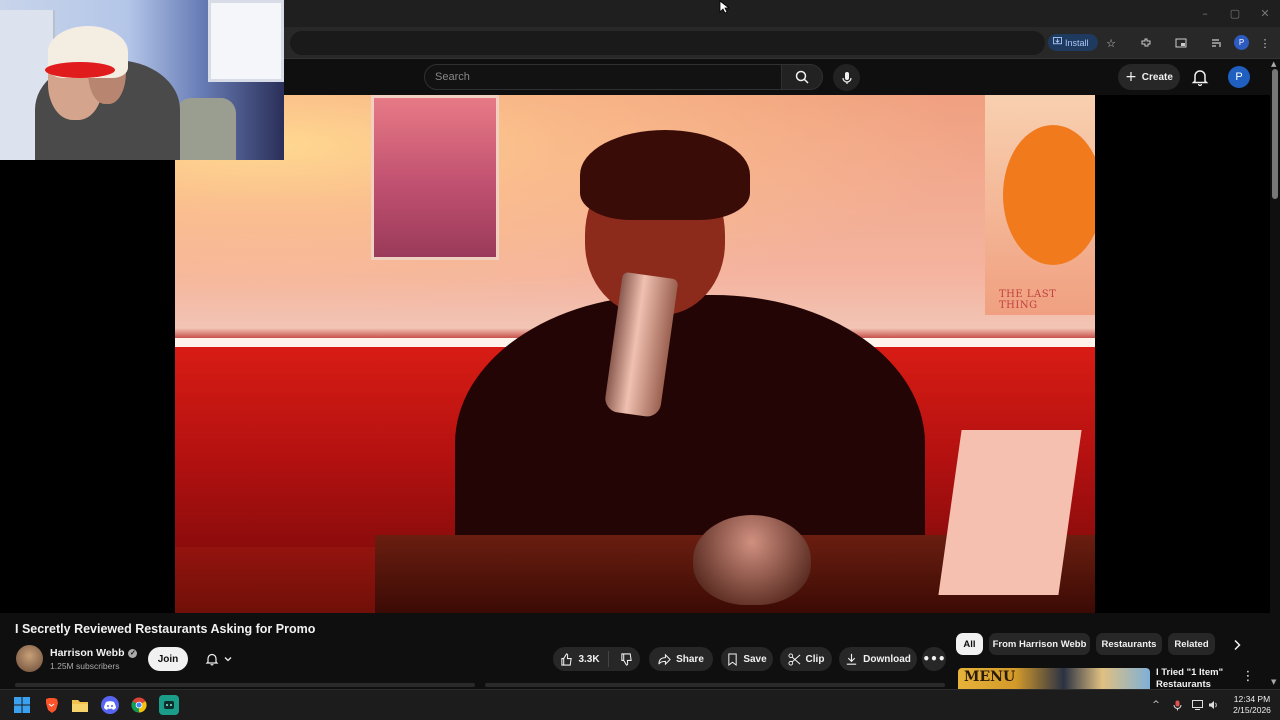 The image size is (1280, 720). I want to click on webcam-window, so click(246, 41).